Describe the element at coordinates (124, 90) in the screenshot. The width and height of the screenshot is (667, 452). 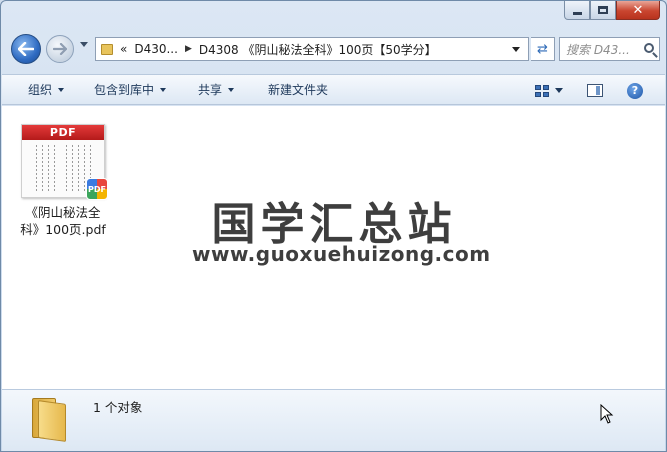
I see `include-library-label: 包含到库中` at that location.